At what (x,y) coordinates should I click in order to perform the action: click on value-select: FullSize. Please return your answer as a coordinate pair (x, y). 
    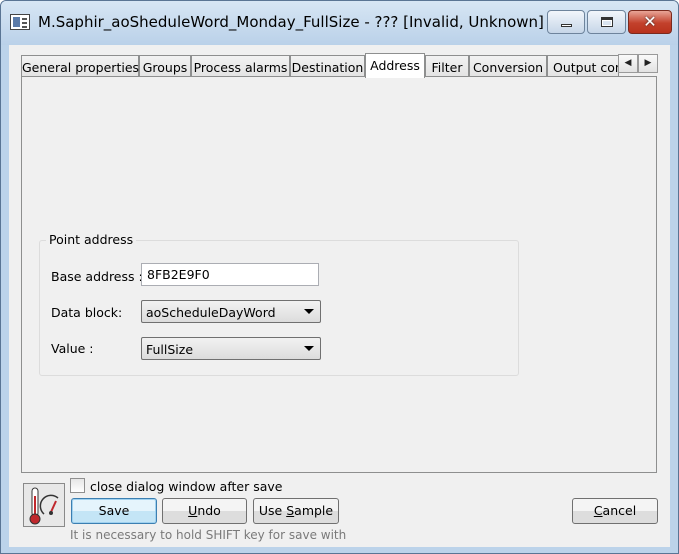
    Looking at the image, I should click on (231, 348).